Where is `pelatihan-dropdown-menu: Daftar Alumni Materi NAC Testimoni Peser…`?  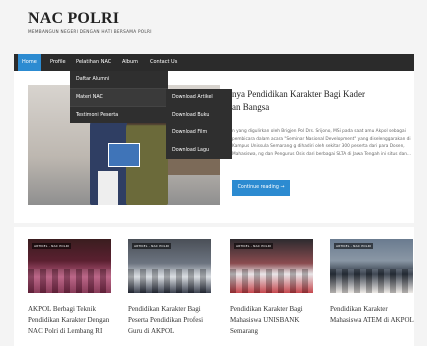 pelatihan-dropdown-menu: Daftar Alumni Materi NAC Testimoni Peser… is located at coordinates (119, 97).